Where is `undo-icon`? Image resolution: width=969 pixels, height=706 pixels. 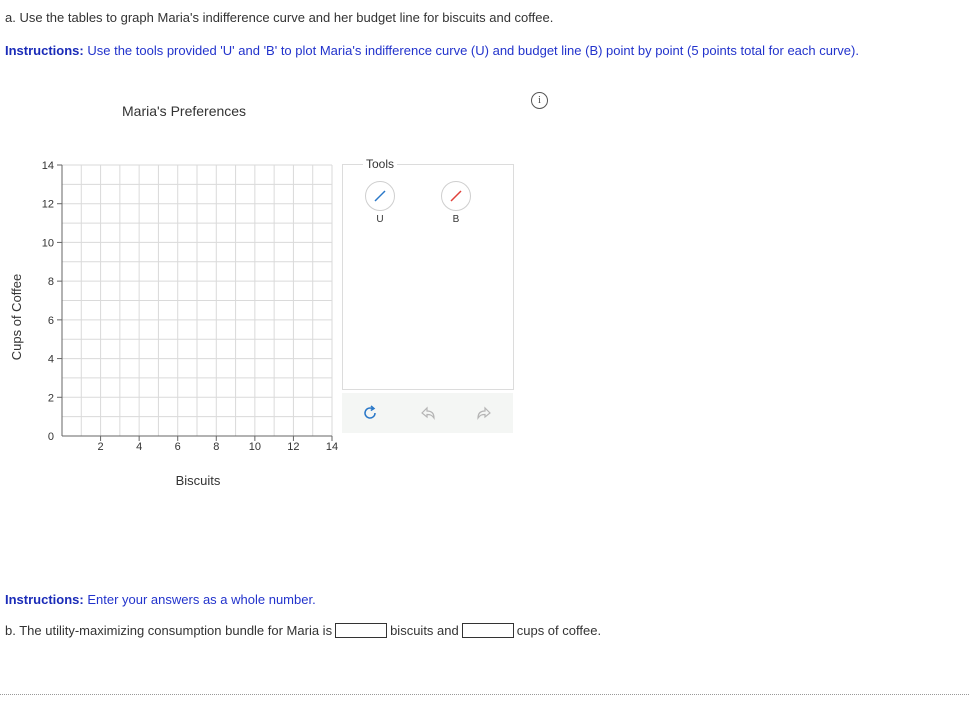
undo-icon is located at coordinates (428, 413).